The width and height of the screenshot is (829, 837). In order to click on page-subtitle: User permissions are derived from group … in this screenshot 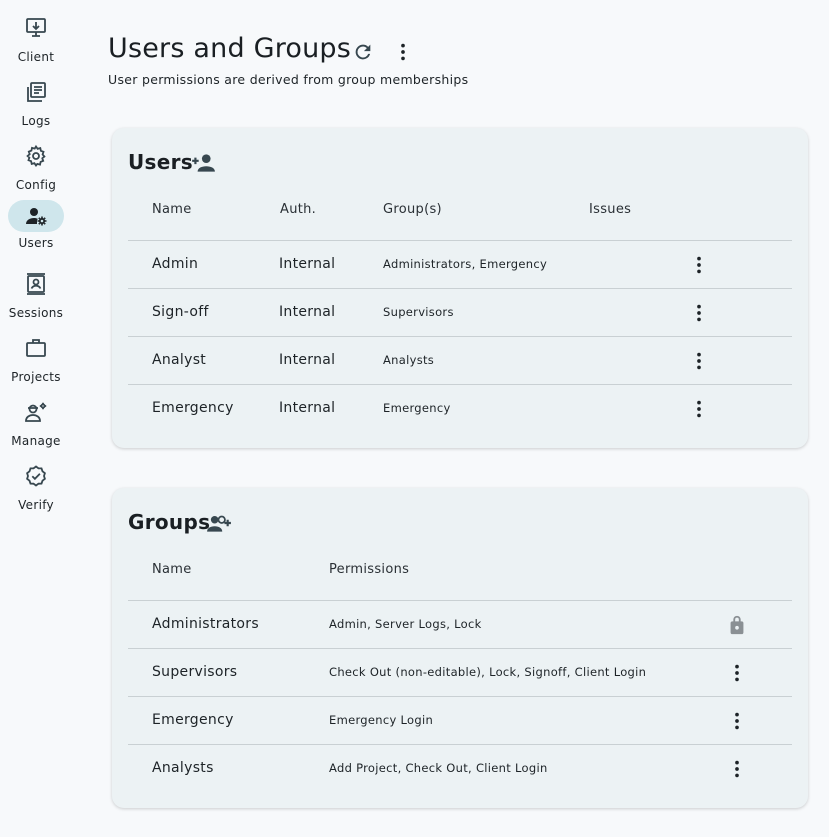, I will do `click(288, 79)`.